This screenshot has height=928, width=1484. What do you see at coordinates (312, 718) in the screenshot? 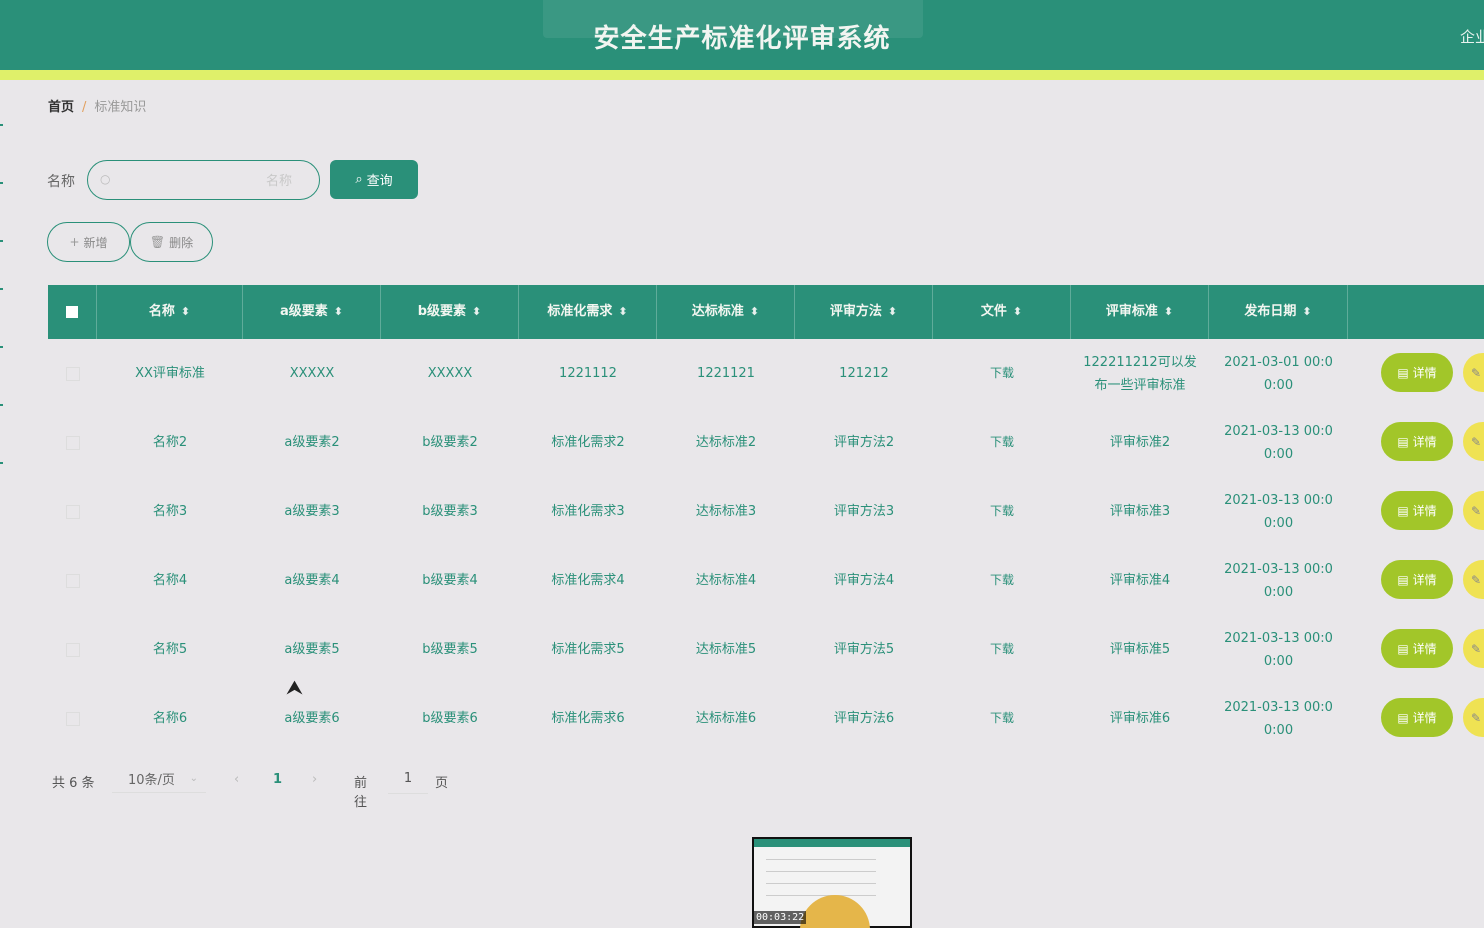
I see `cell-a-element: a级要素6` at bounding box center [312, 718].